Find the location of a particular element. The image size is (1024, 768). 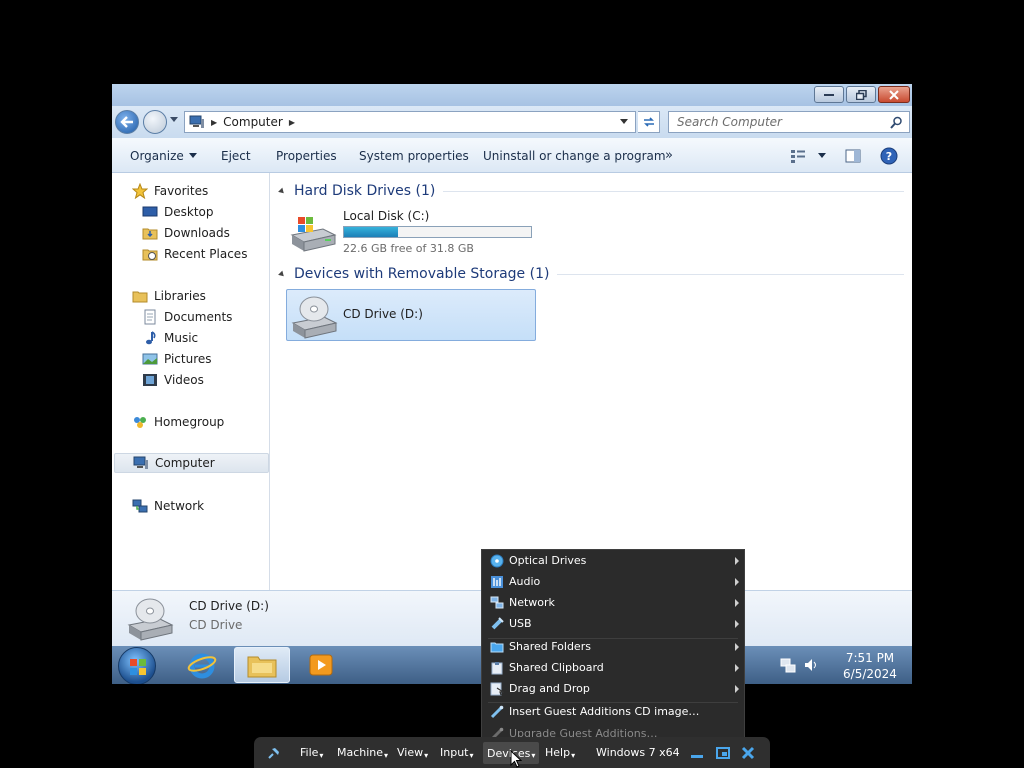

uninstall-label: Uninstall or change a program is located at coordinates (574, 155).